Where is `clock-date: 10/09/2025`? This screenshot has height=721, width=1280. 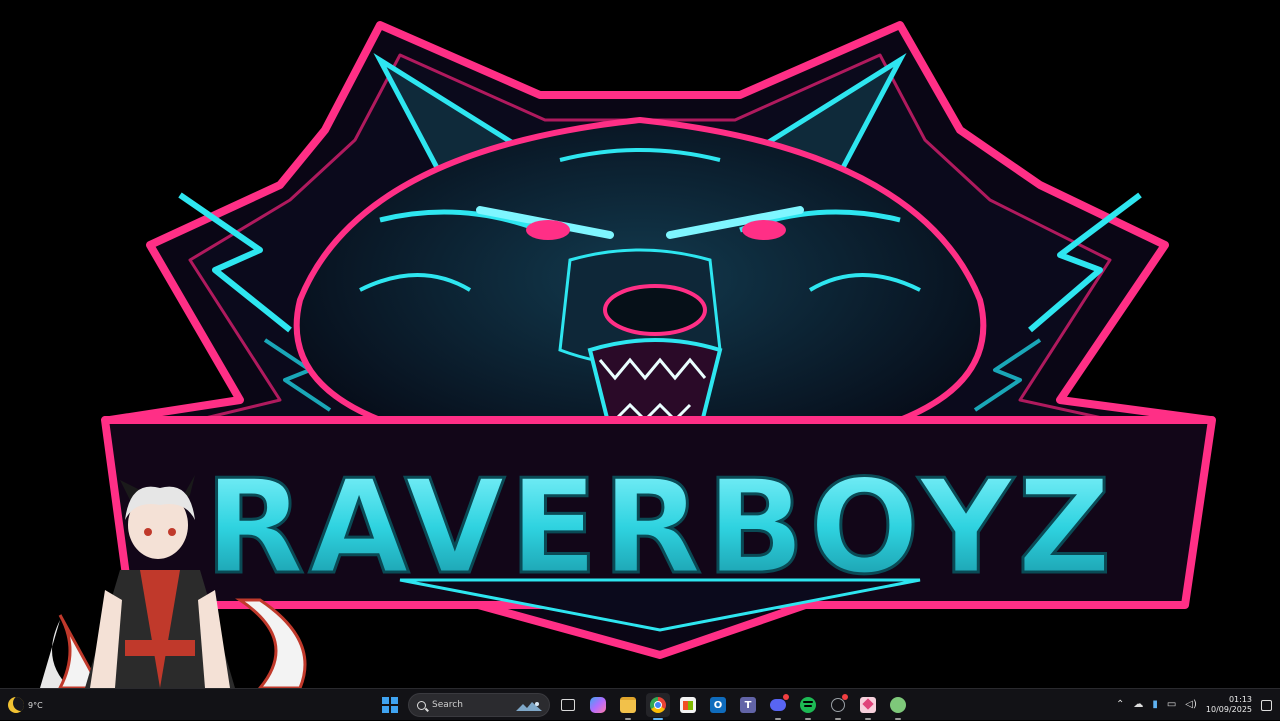
clock-date: 10/09/2025 is located at coordinates (1228, 709).